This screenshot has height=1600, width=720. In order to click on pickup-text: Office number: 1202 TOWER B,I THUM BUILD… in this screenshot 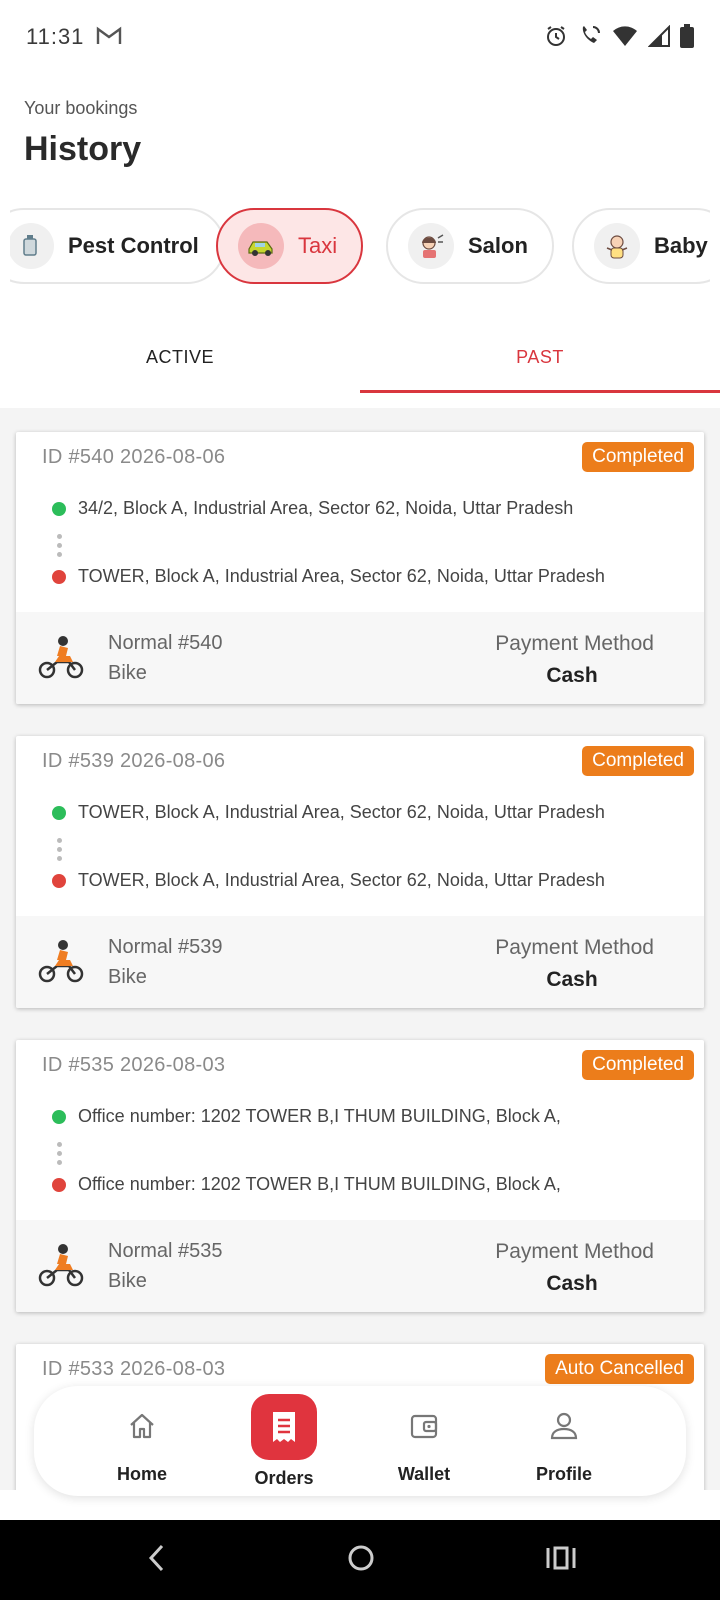, I will do `click(319, 1116)`.